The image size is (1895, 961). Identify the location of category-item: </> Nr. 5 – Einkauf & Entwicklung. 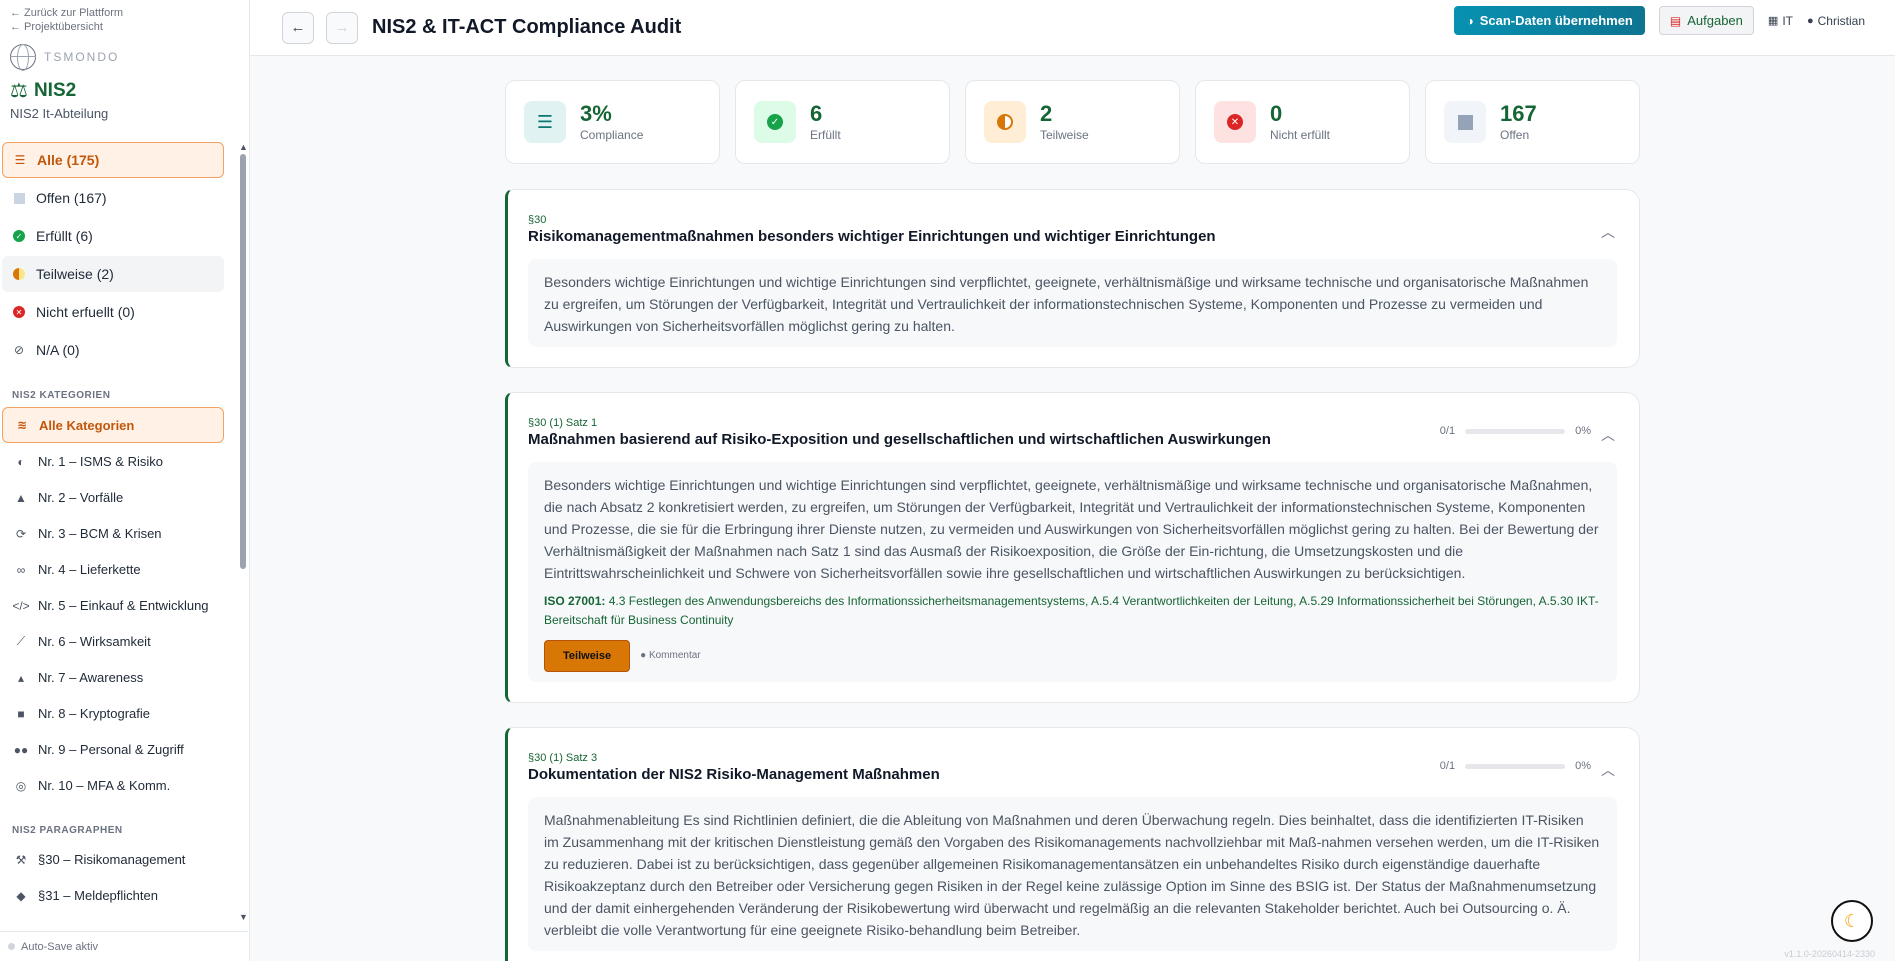
(113, 605).